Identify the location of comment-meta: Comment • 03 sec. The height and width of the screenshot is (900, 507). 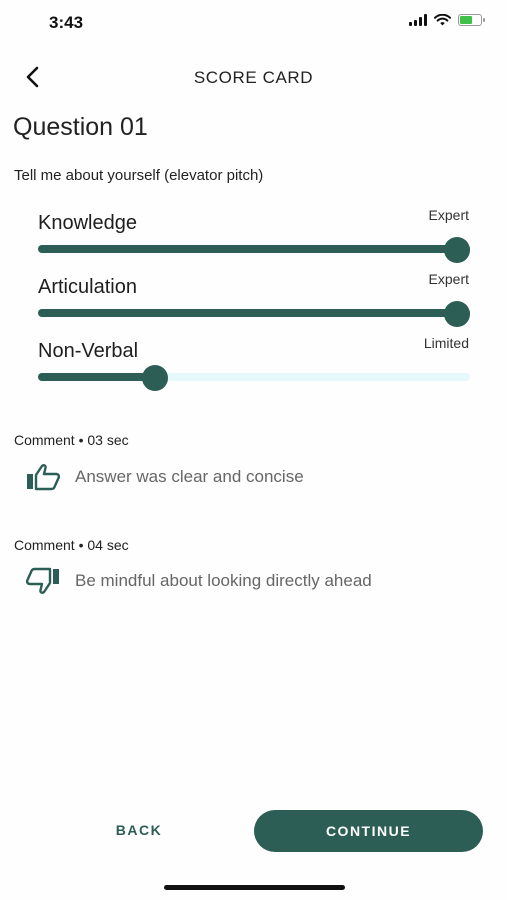
(71, 440).